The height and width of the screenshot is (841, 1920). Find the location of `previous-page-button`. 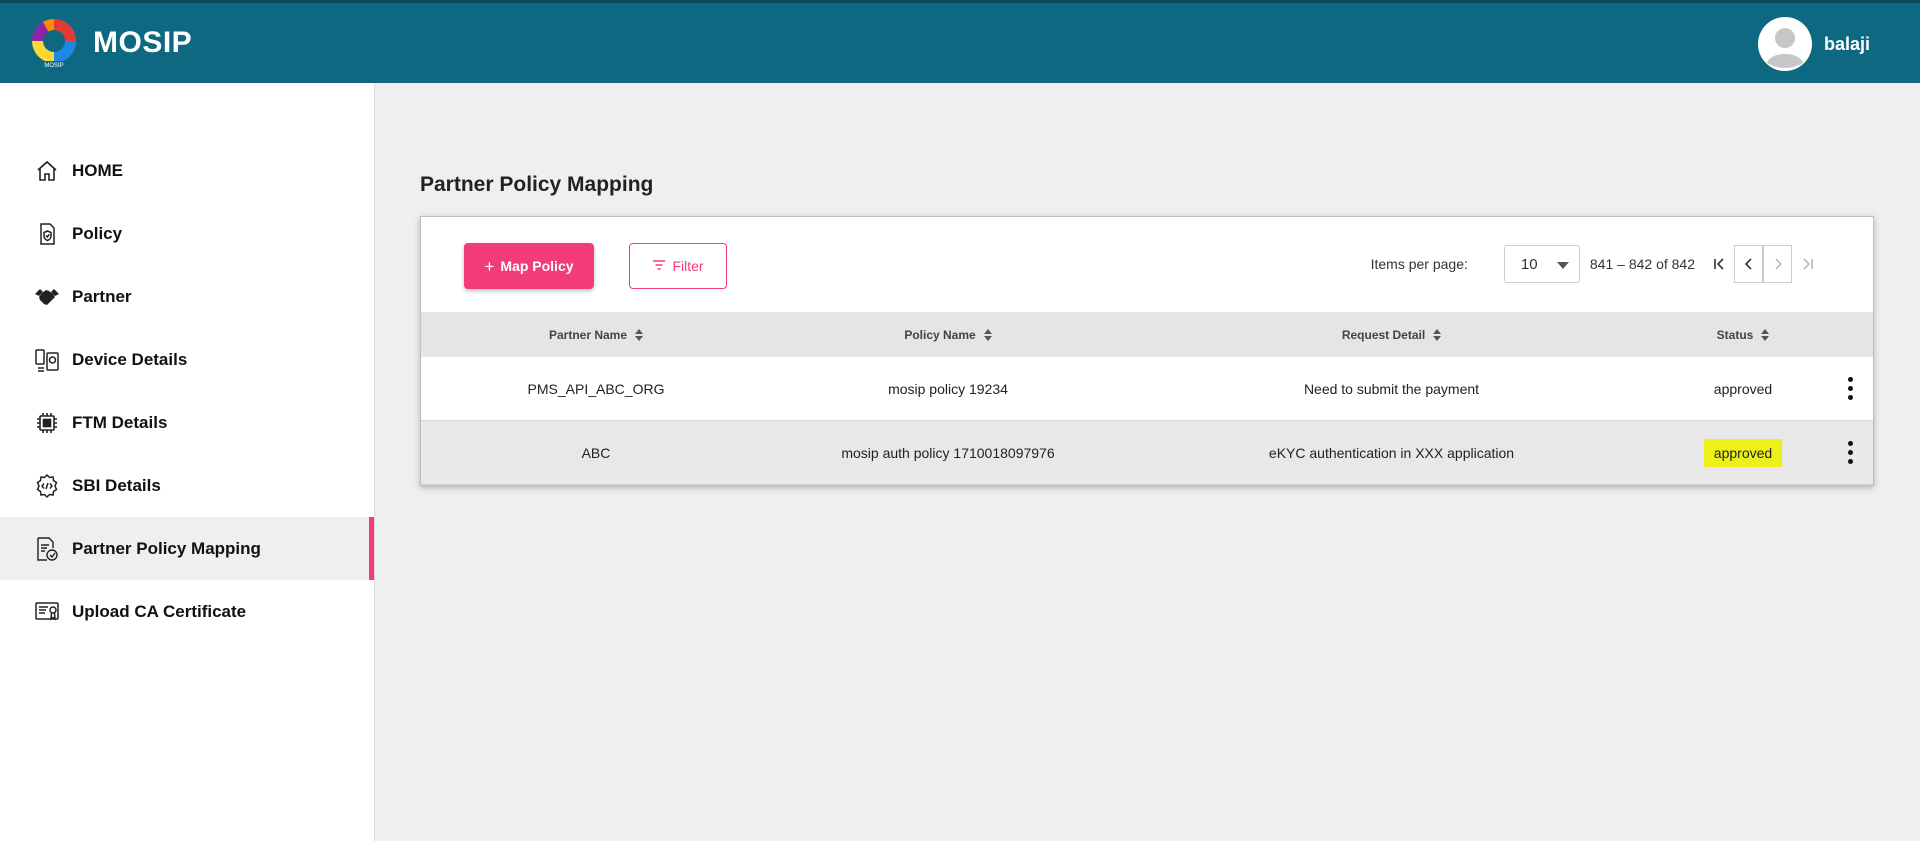

previous-page-button is located at coordinates (1748, 264).